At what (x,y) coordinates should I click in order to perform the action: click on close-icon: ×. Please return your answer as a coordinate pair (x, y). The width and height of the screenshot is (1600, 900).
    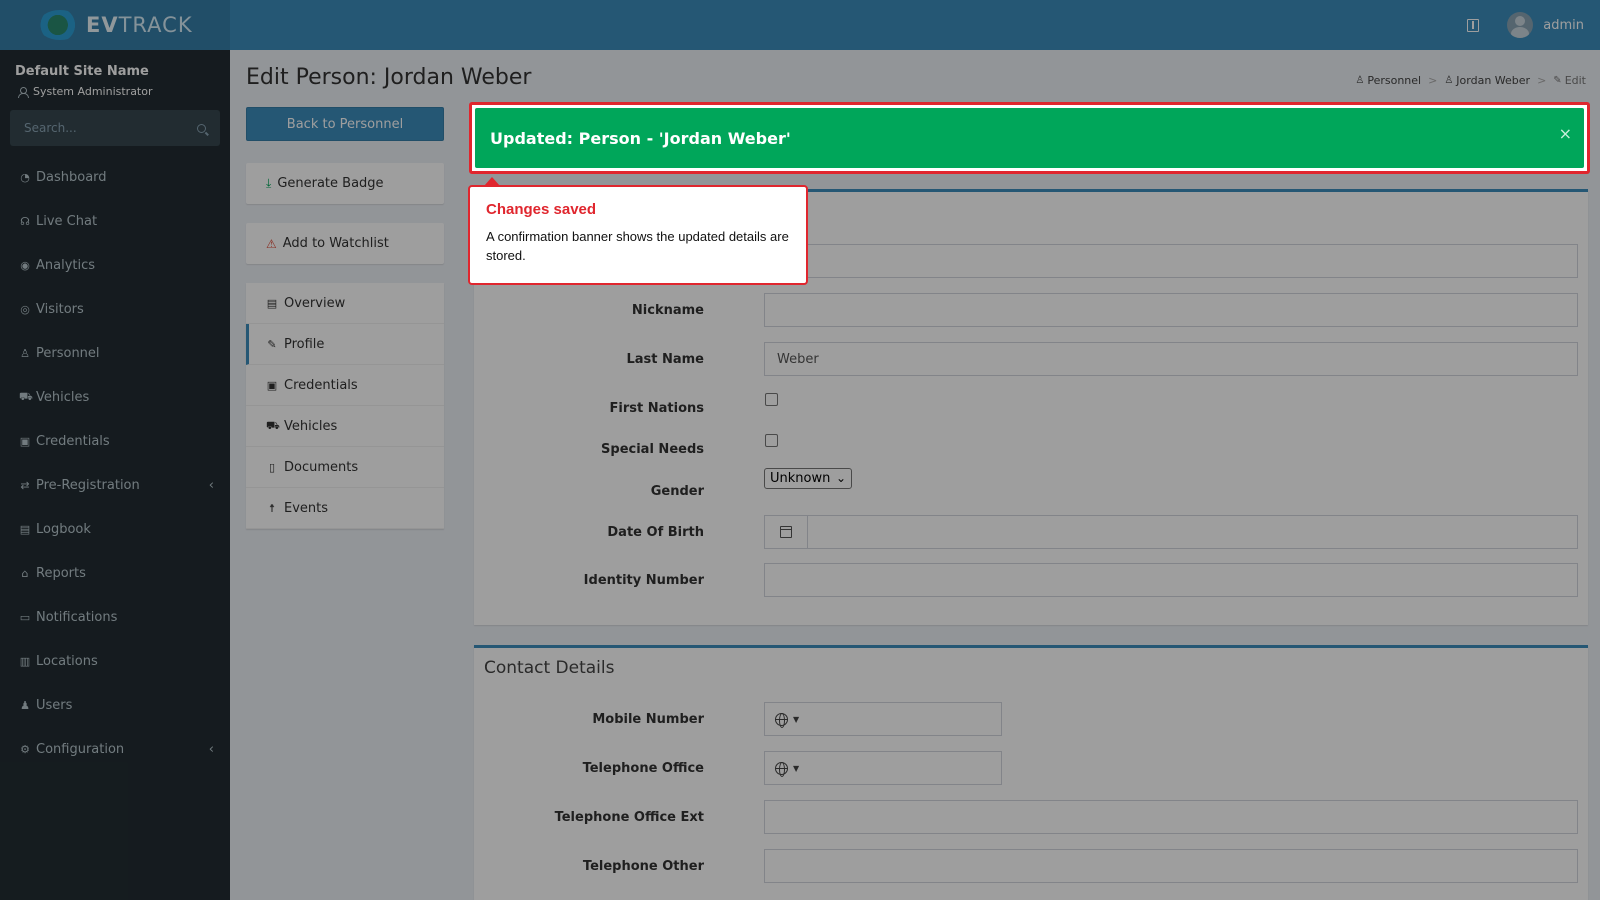
    Looking at the image, I should click on (1565, 133).